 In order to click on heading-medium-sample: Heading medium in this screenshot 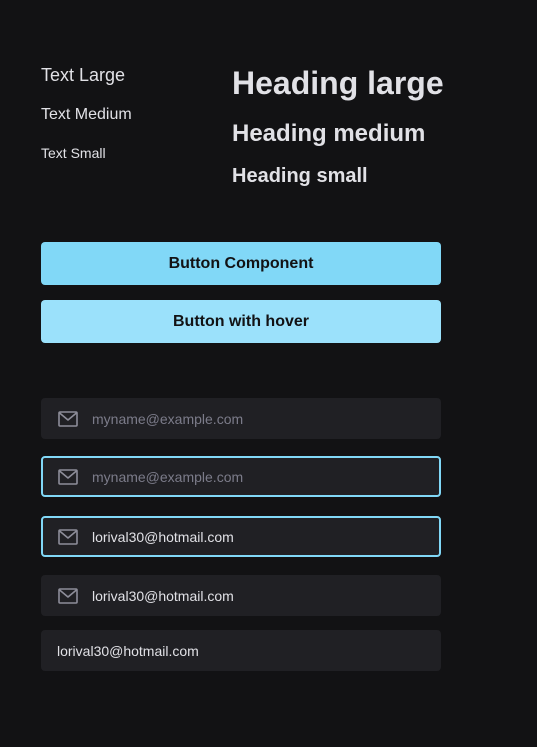, I will do `click(329, 133)`.